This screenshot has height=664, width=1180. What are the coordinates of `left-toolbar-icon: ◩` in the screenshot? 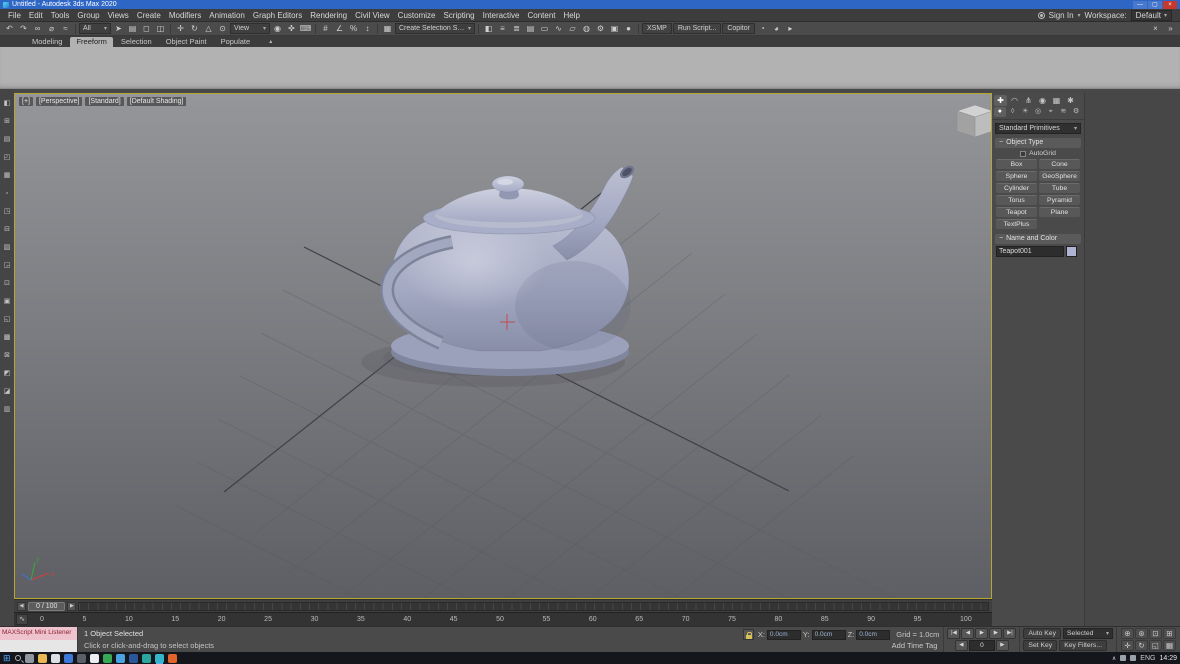 It's located at (7, 374).